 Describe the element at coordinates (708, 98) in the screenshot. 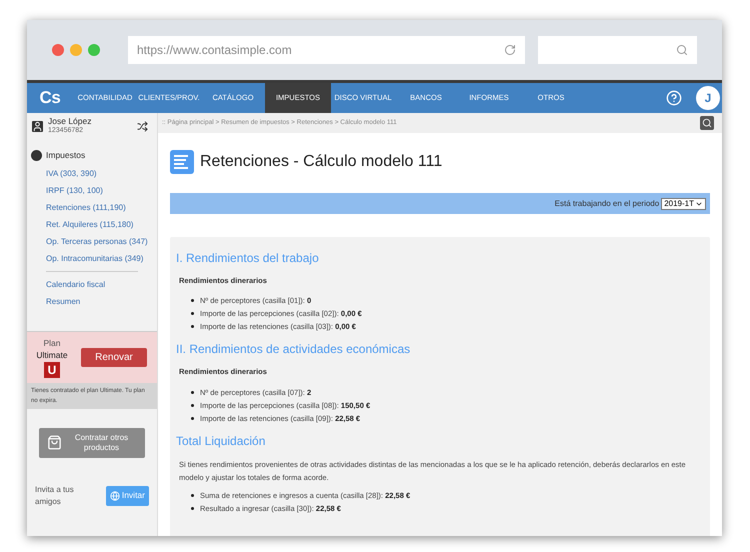

I see `avatar: J` at that location.